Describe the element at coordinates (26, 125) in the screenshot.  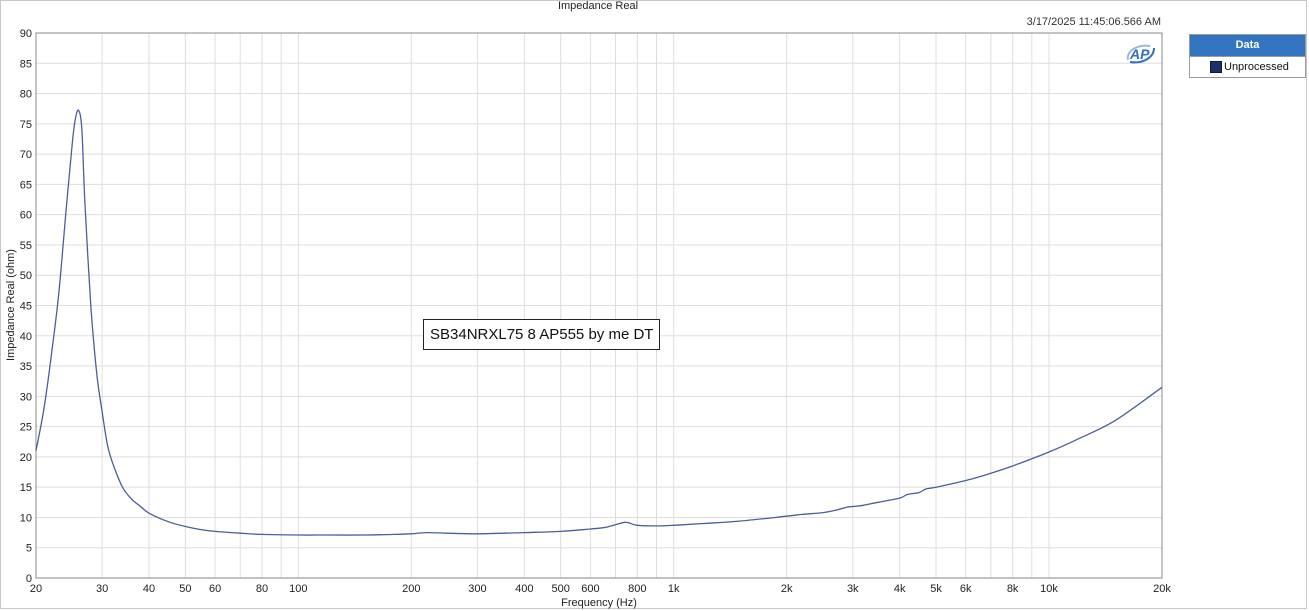
I see `y-tick-label: 75` at that location.